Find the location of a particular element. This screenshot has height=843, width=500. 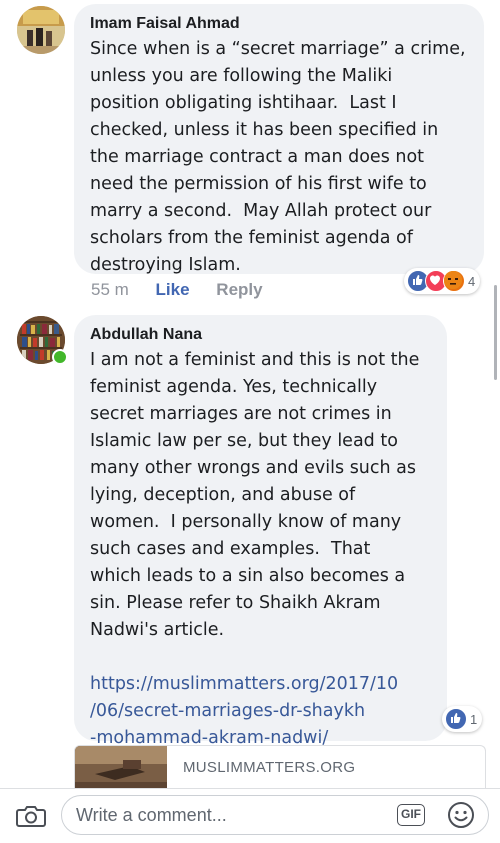

like-icon is located at coordinates (456, 719).